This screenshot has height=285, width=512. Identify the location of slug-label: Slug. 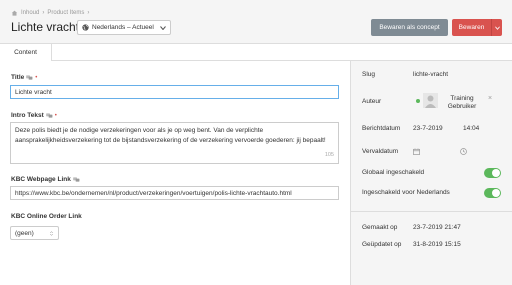
(369, 74).